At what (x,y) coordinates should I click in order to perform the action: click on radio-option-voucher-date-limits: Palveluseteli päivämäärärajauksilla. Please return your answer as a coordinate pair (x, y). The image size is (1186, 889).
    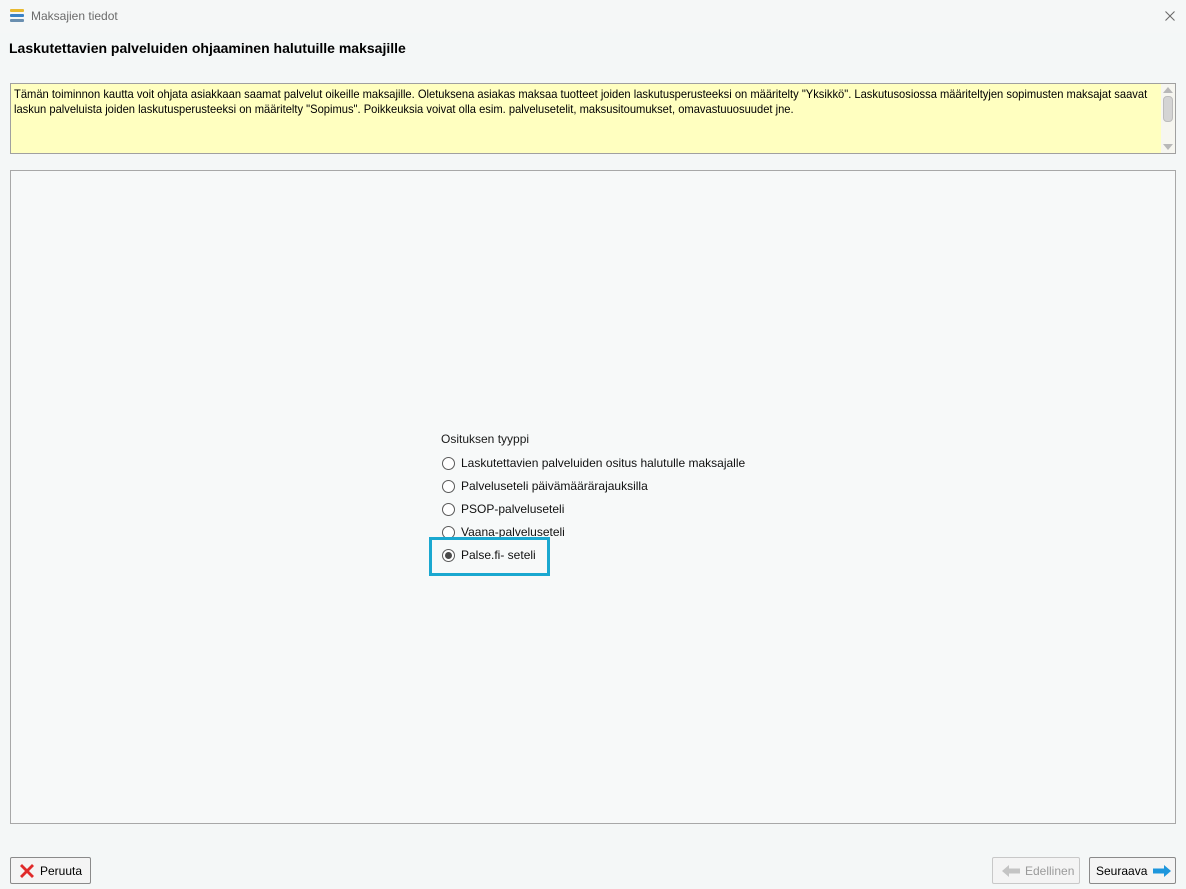
    Looking at the image, I should click on (545, 486).